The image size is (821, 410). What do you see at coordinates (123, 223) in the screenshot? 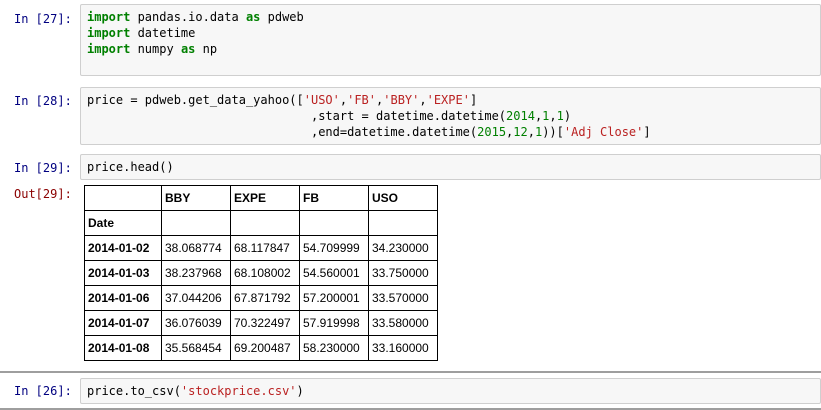
I see `index-name-header: Date` at bounding box center [123, 223].